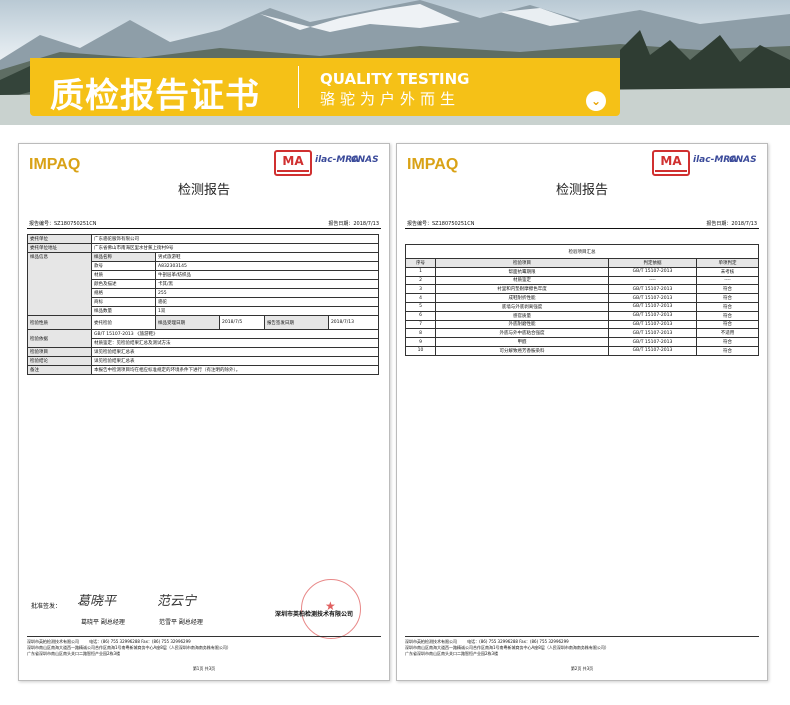 This screenshot has height=705, width=790. Describe the element at coordinates (727, 333) in the screenshot. I see `table-cell: 不适用` at that location.